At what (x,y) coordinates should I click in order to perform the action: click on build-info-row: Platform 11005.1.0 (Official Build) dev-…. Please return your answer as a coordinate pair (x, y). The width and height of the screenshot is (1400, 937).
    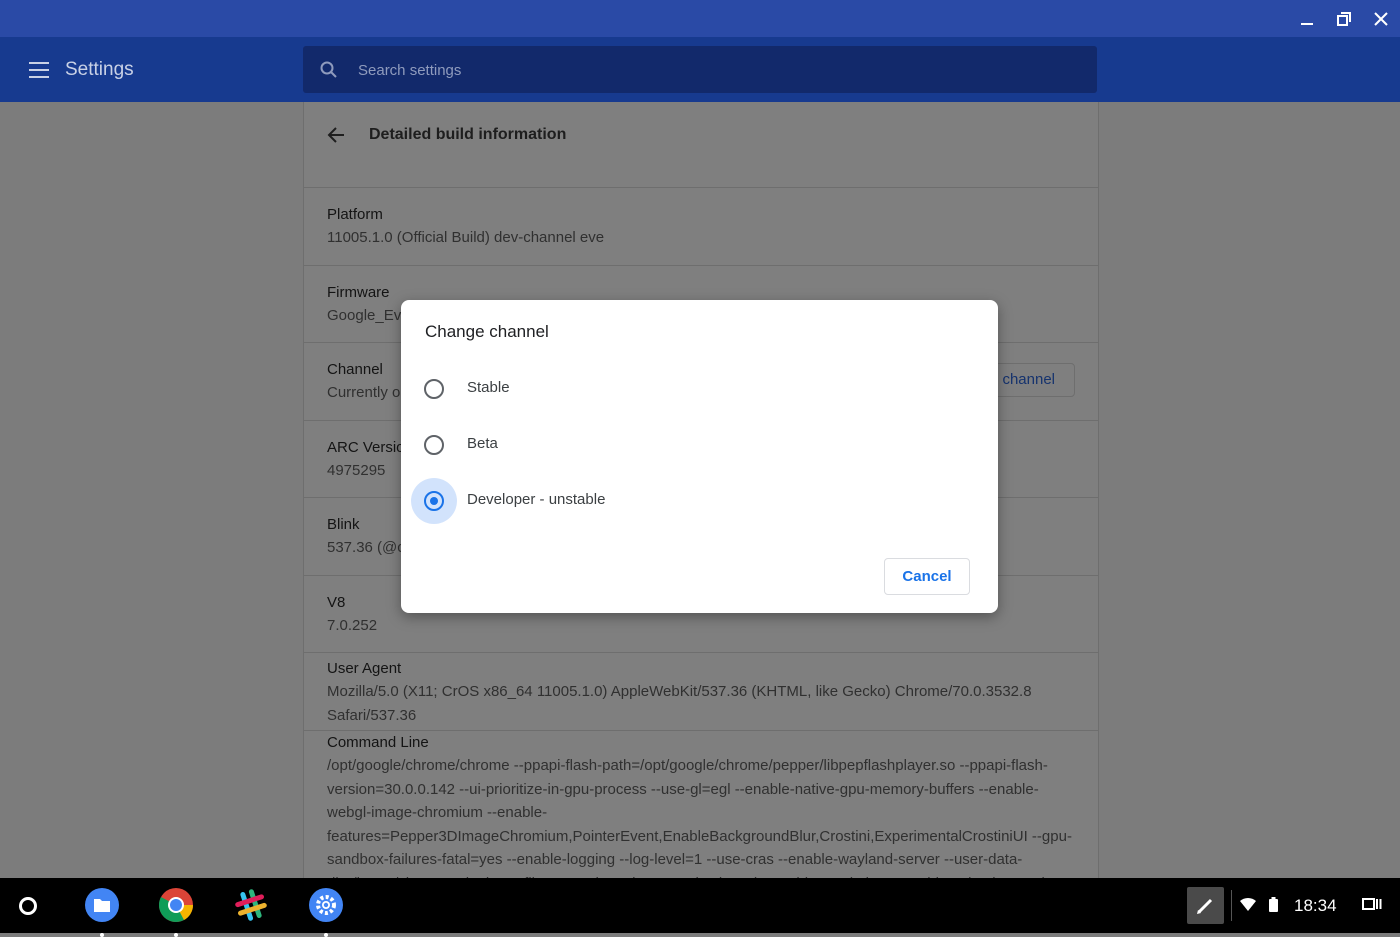
    Looking at the image, I should click on (701, 227).